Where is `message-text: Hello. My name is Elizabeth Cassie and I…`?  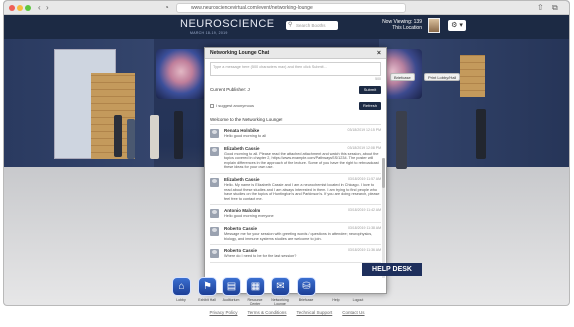 message-text: Hello. My name is Elizabeth Cassie and I… is located at coordinates (302, 191).